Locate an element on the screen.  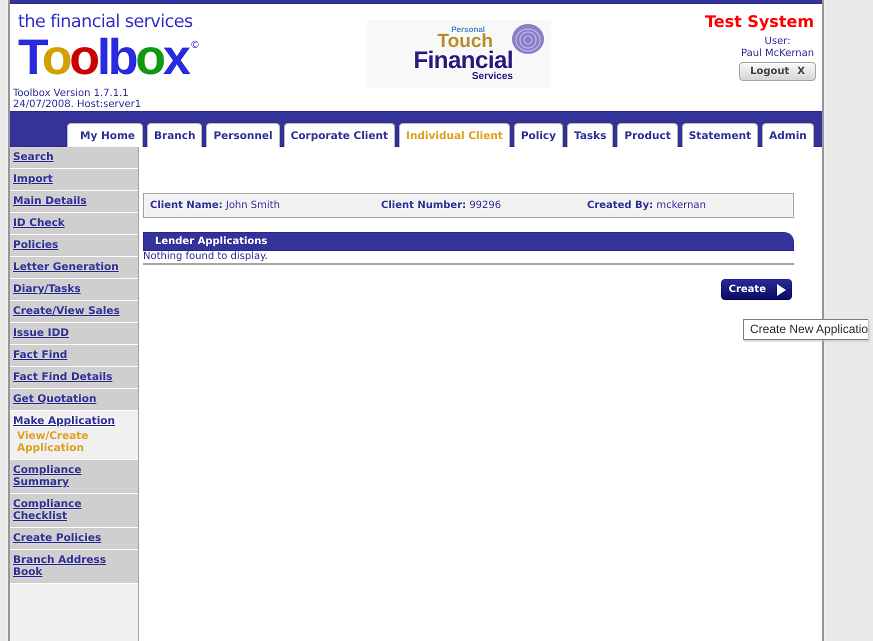
system-name: Test System is located at coordinates (759, 21).